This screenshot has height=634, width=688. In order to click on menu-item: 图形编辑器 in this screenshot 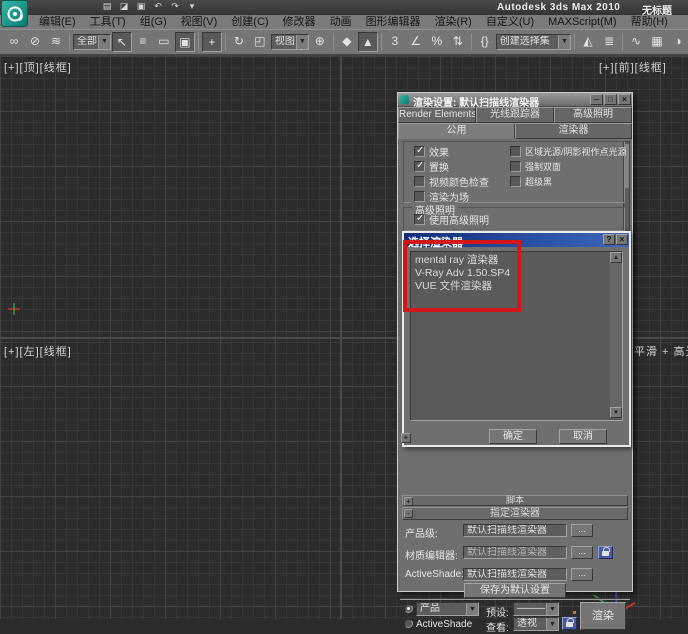, I will do `click(393, 22)`.